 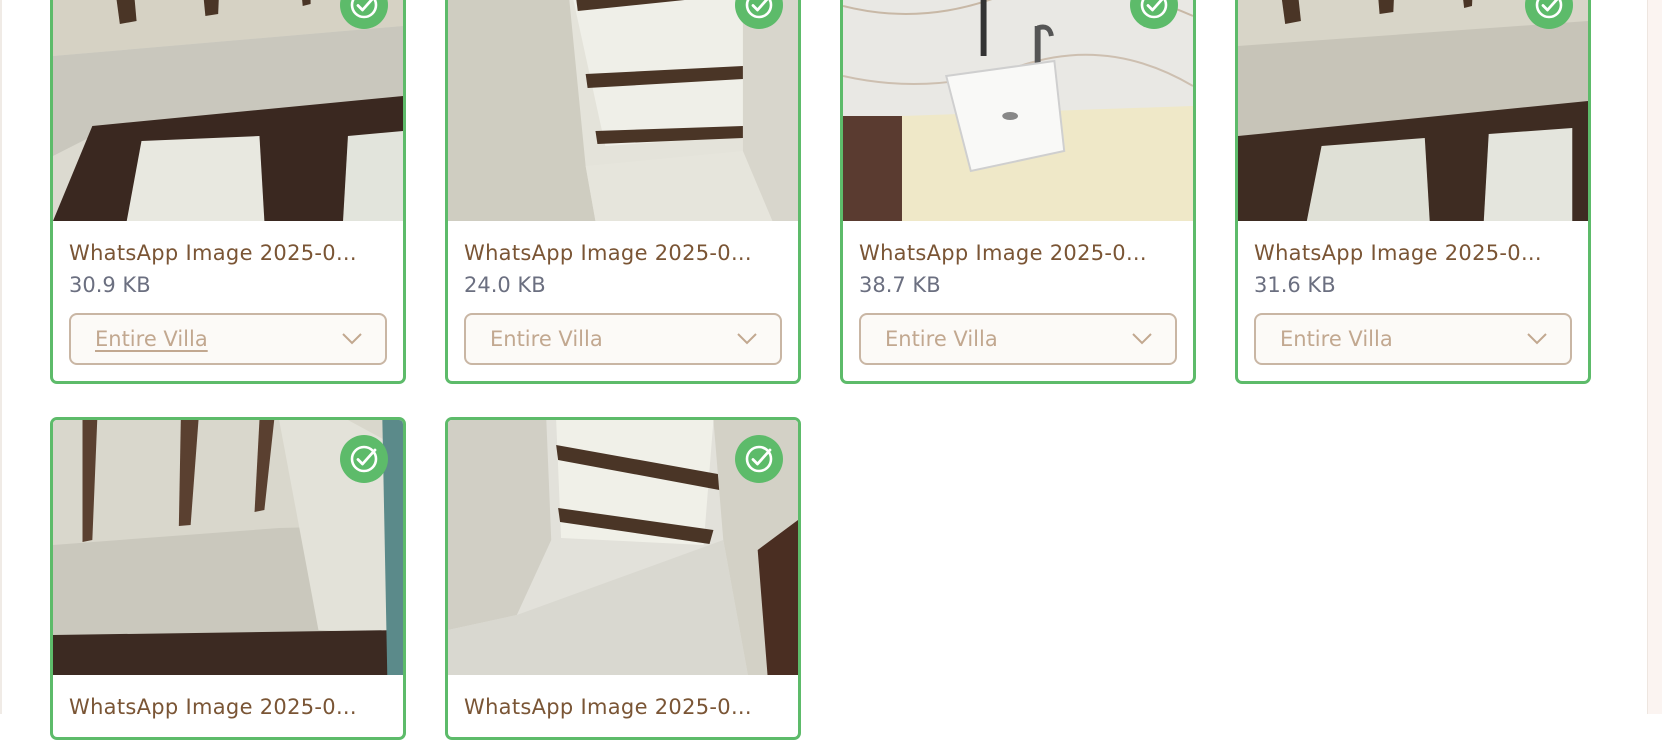 What do you see at coordinates (900, 285) in the screenshot?
I see `file-size: 38.7 KB` at bounding box center [900, 285].